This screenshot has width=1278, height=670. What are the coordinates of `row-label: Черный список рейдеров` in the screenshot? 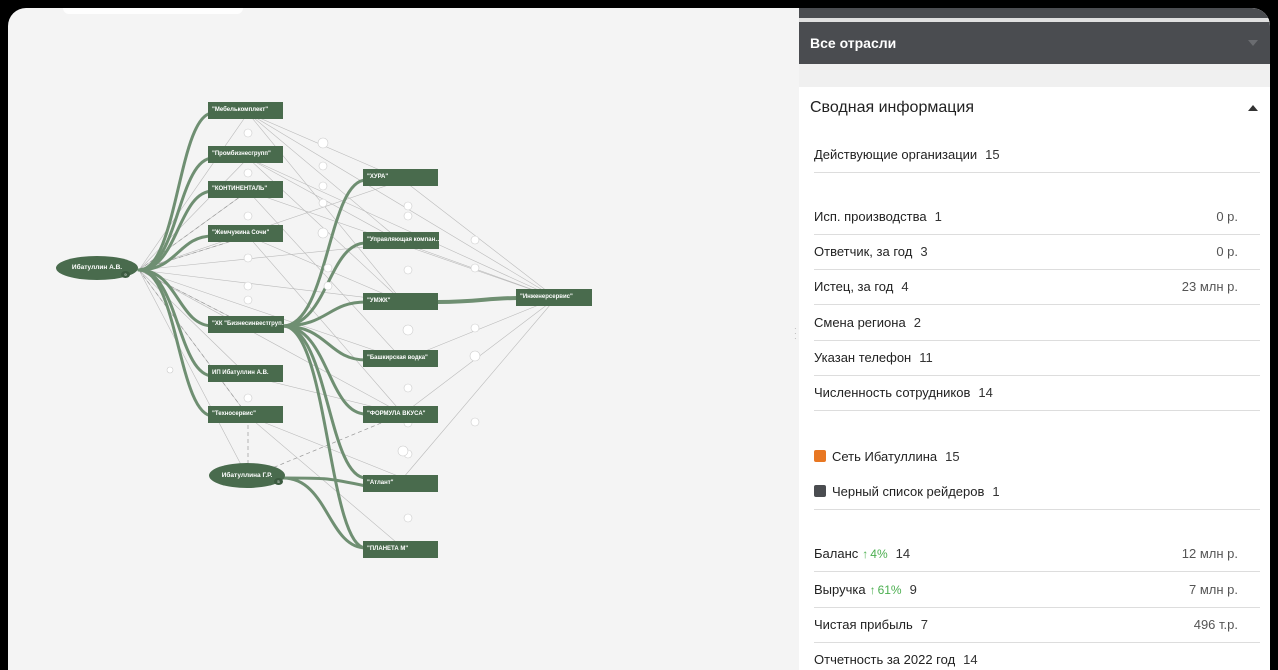 It's located at (908, 491).